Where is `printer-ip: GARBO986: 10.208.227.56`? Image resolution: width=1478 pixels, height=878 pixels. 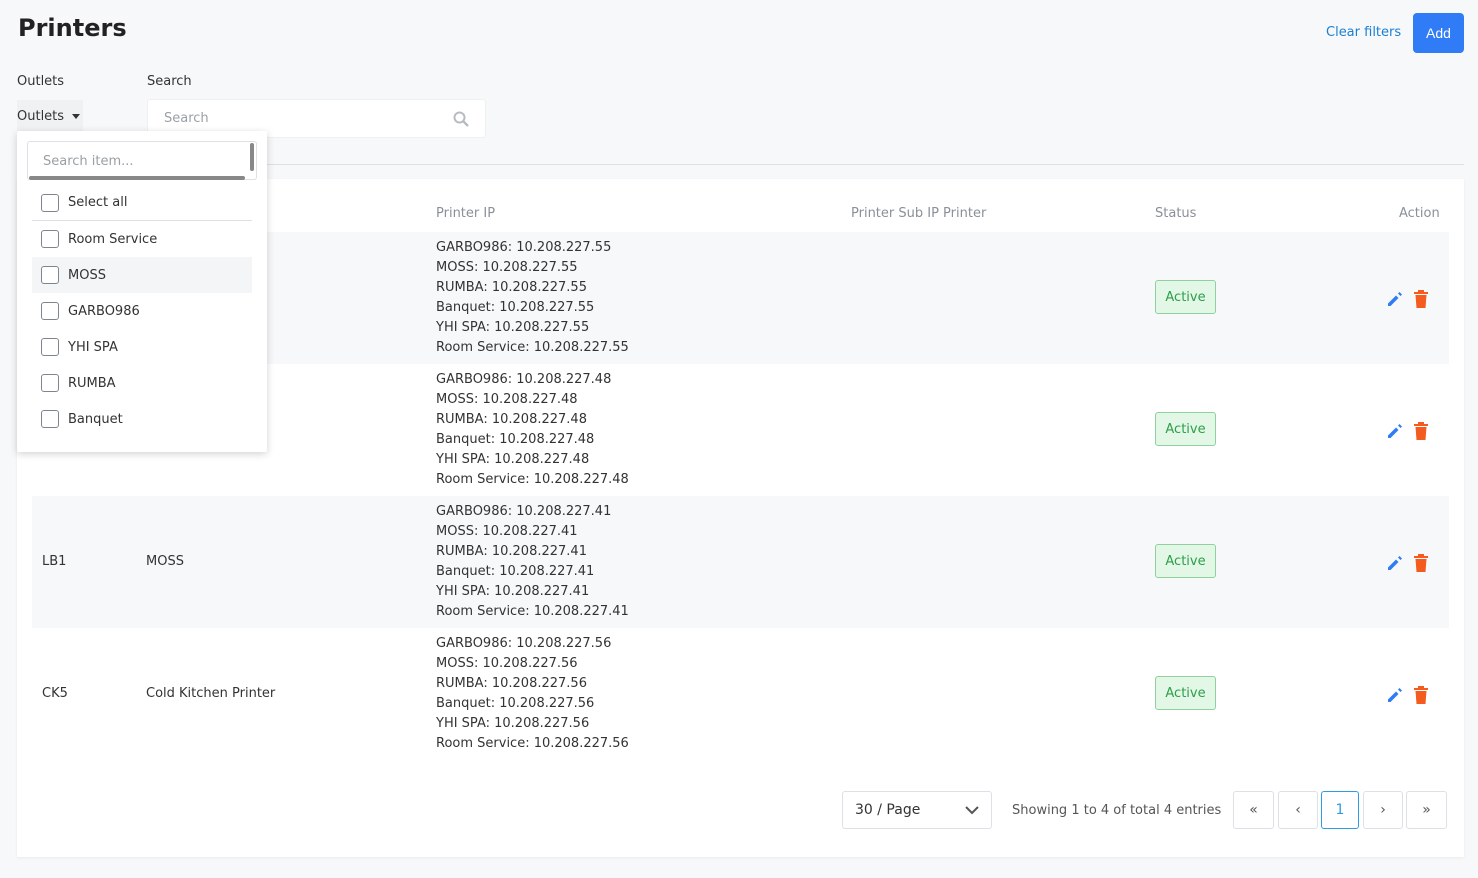 printer-ip: GARBO986: 10.208.227.56 is located at coordinates (524, 643).